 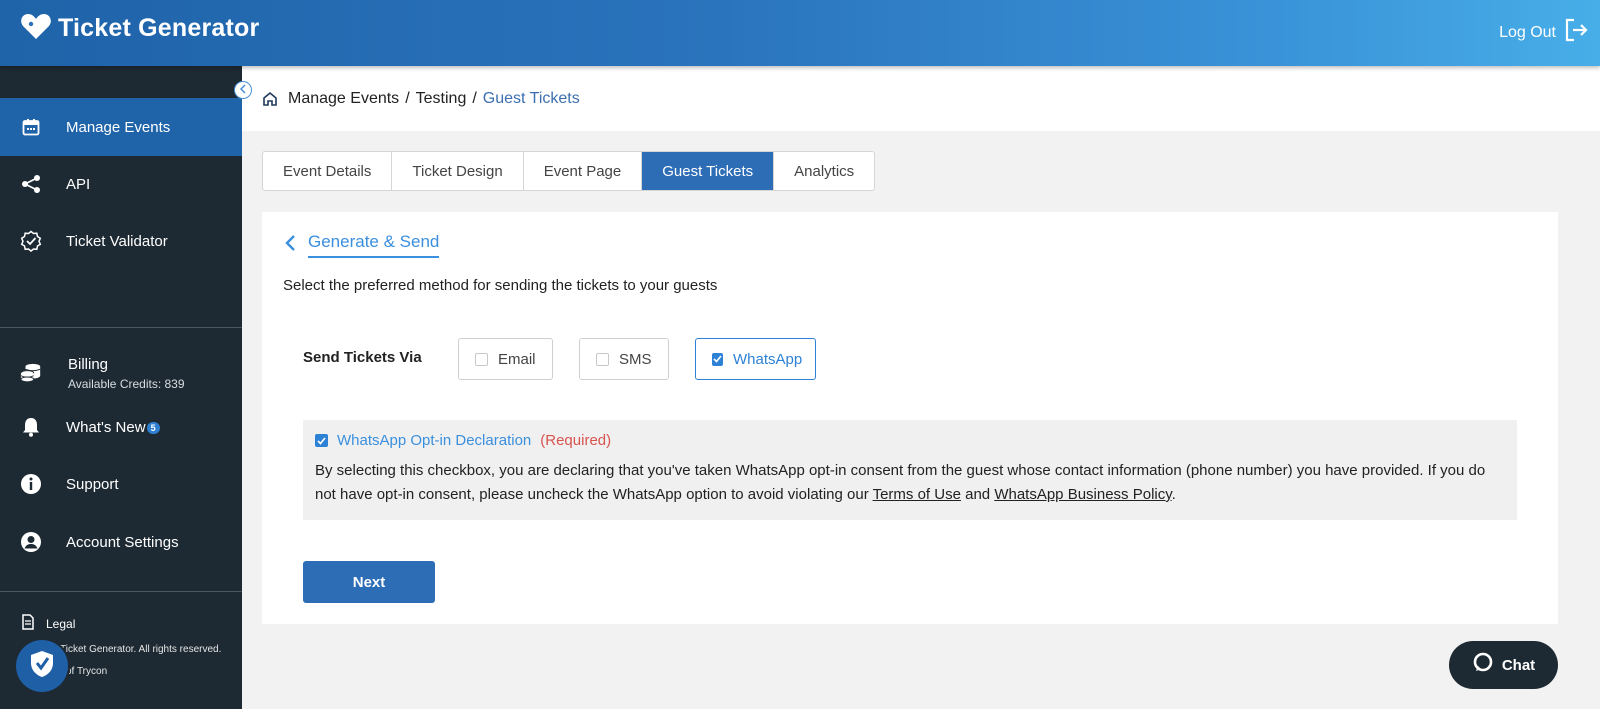 What do you see at coordinates (121, 484) in the screenshot?
I see `sidebar-item-support: Support` at bounding box center [121, 484].